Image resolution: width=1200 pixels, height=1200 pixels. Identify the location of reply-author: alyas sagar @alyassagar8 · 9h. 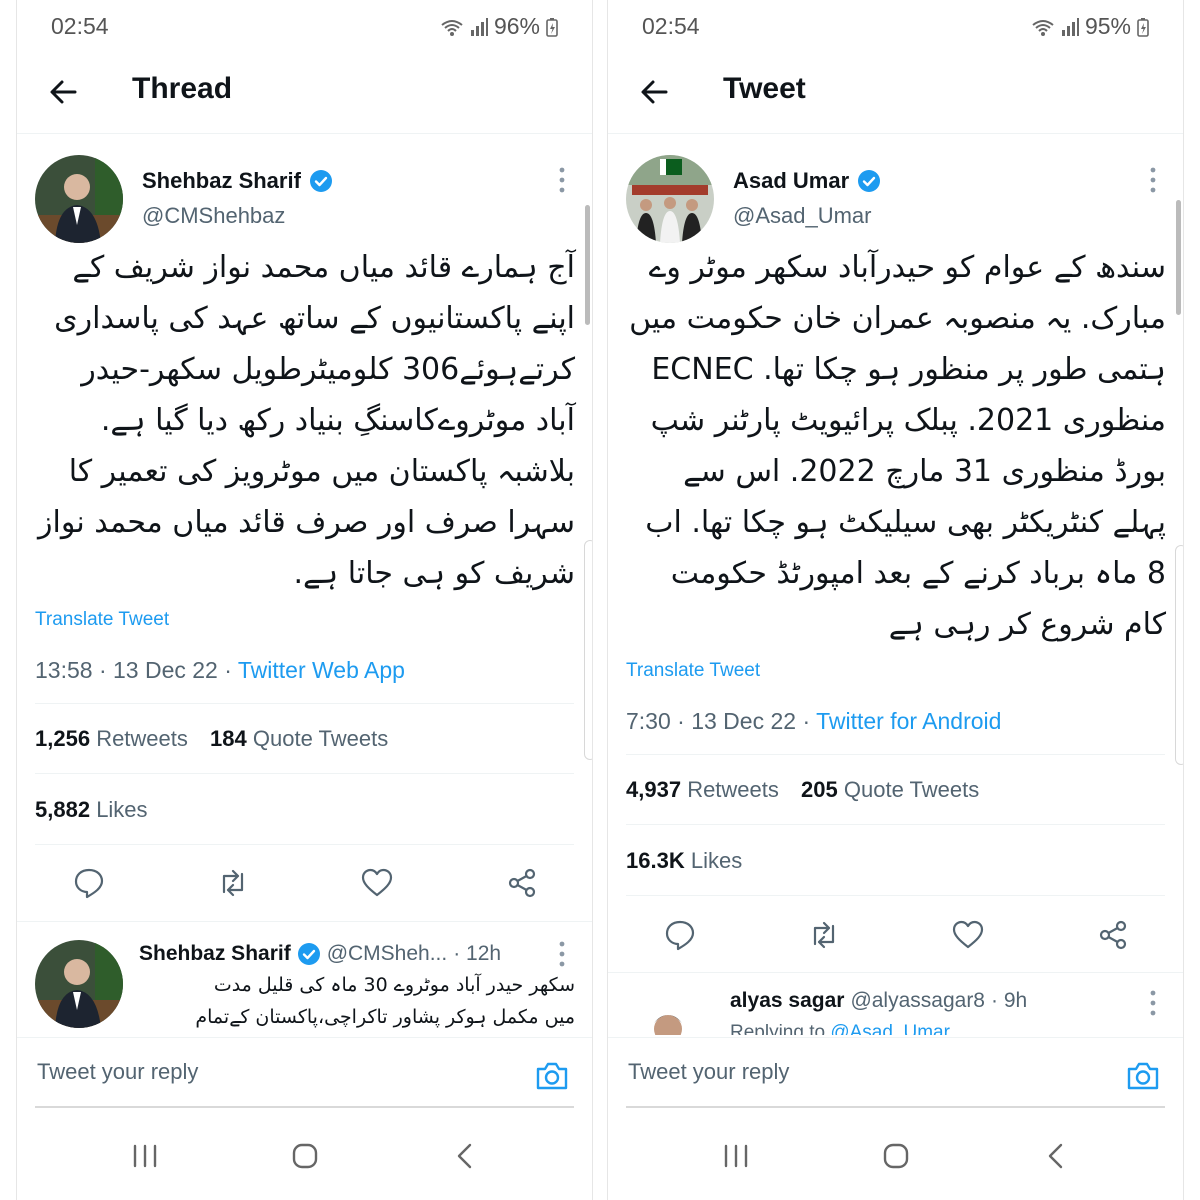
(878, 1001).